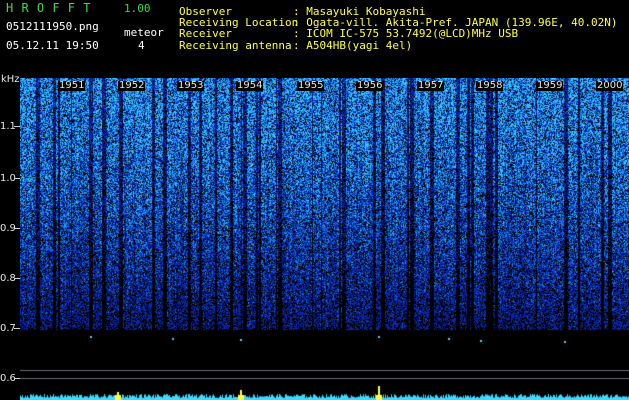 Image resolution: width=629 pixels, height=400 pixels. I want to click on x-tick-label: 1959, so click(550, 85).